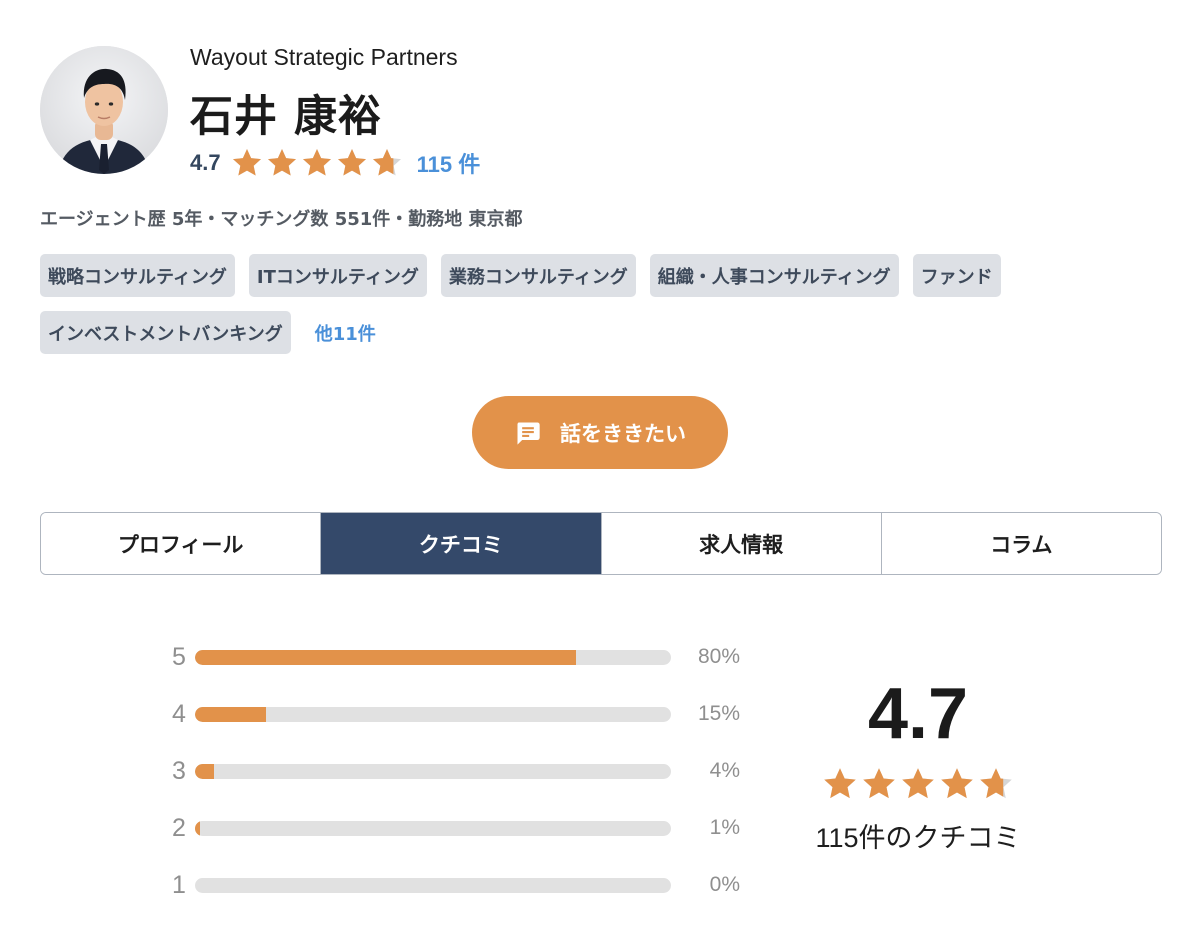  What do you see at coordinates (104, 110) in the screenshot?
I see `agent-avatar` at bounding box center [104, 110].